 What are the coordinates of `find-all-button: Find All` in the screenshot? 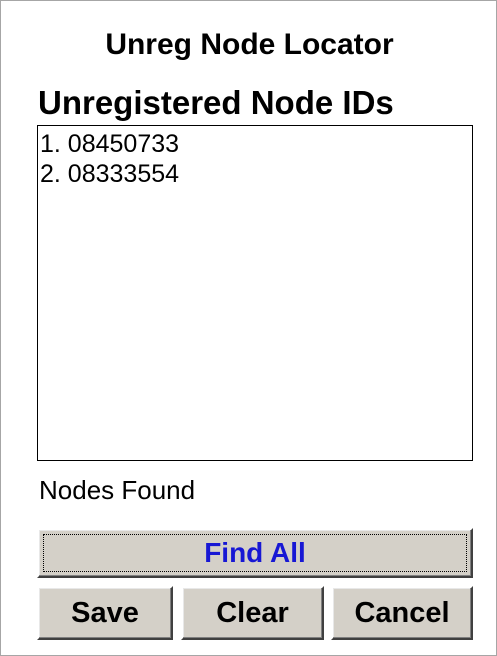 It's located at (255, 553).